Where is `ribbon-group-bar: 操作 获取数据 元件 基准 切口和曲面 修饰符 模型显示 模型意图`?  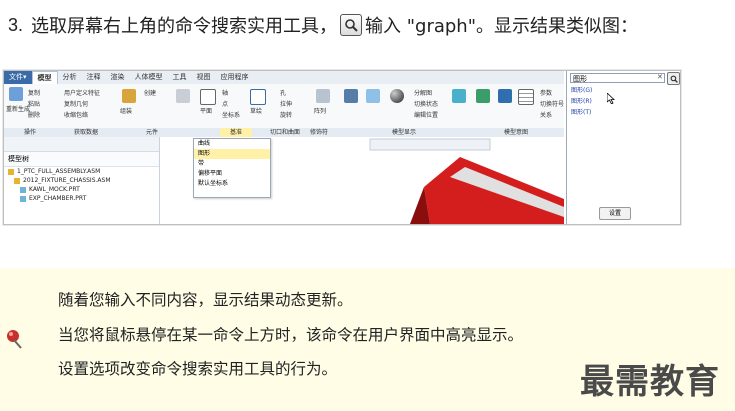 ribbon-group-bar: 操作 获取数据 元件 基准 切口和曲面 修饰符 模型显示 模型意图 is located at coordinates (284, 132).